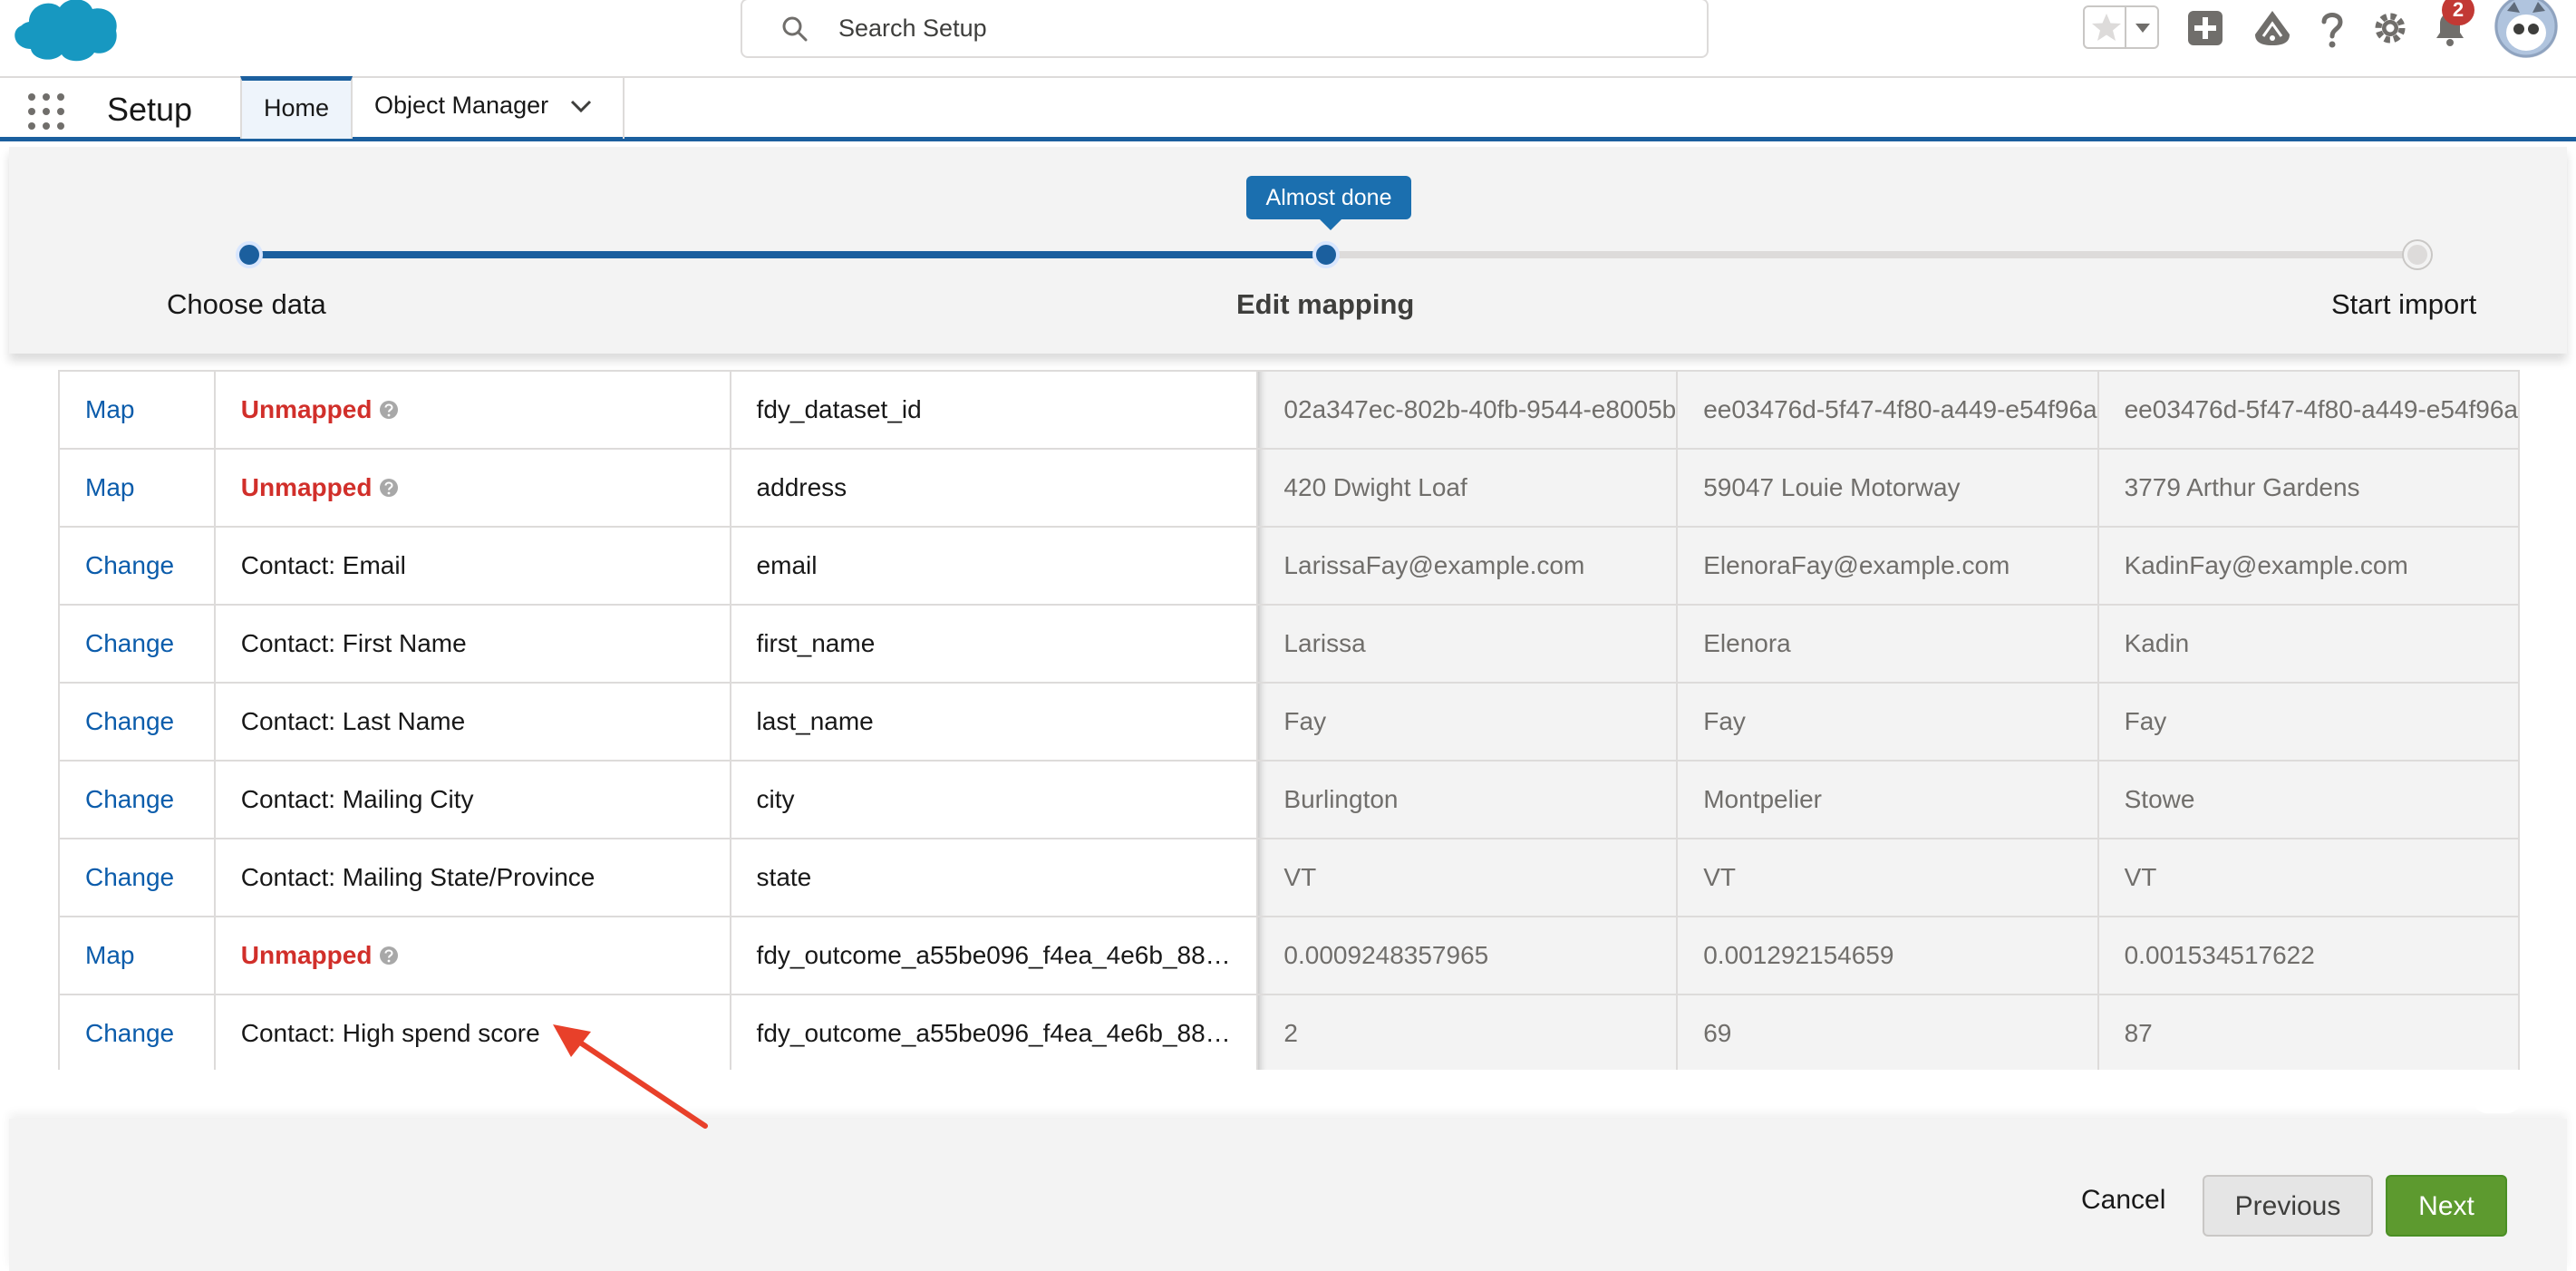  I want to click on sample-value-cell: Kadin, so click(2308, 644).